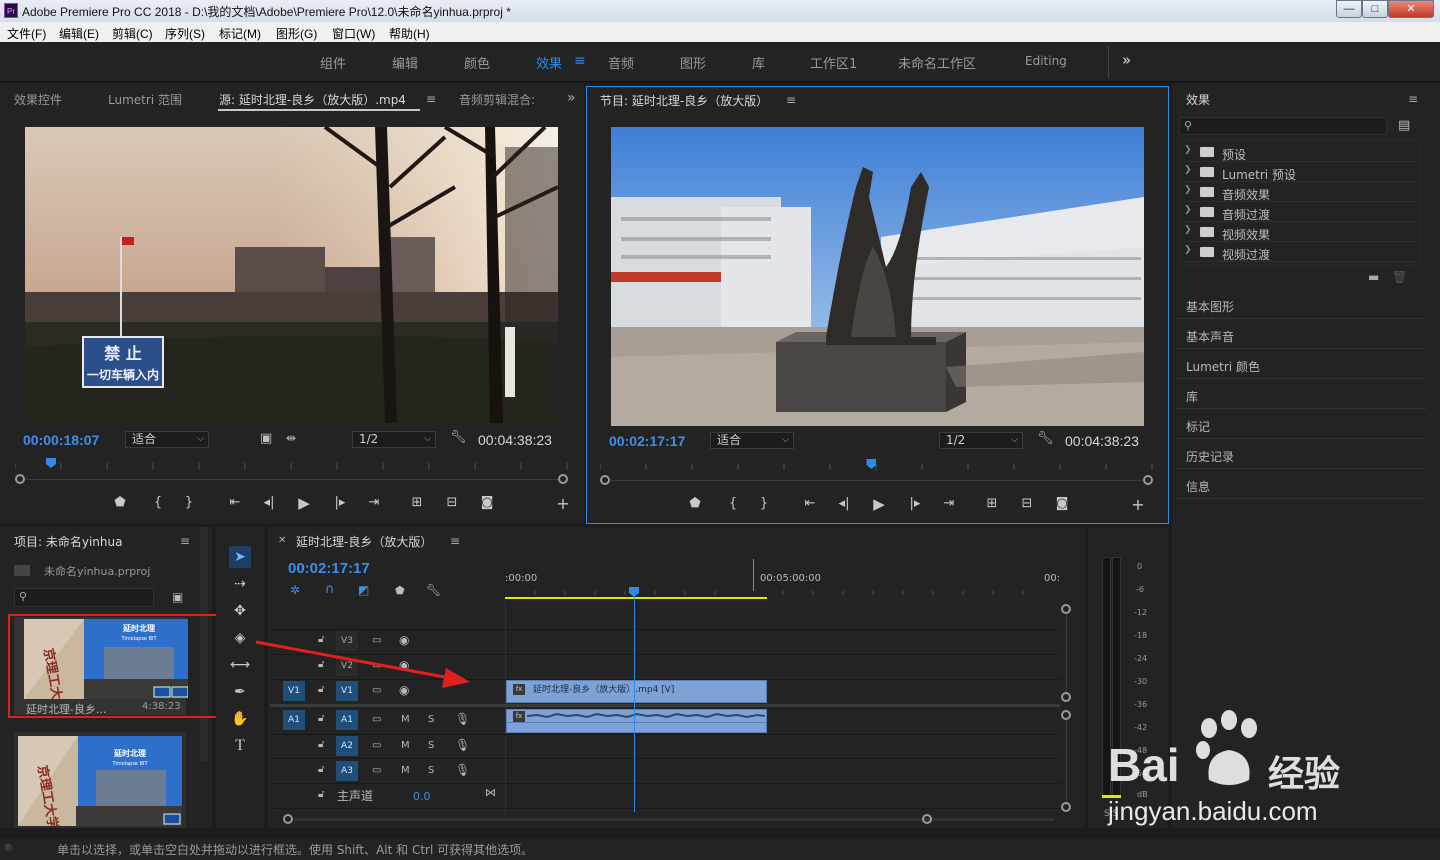  What do you see at coordinates (1301, 484) in the screenshot?
I see `section-info: 信息` at bounding box center [1301, 484].